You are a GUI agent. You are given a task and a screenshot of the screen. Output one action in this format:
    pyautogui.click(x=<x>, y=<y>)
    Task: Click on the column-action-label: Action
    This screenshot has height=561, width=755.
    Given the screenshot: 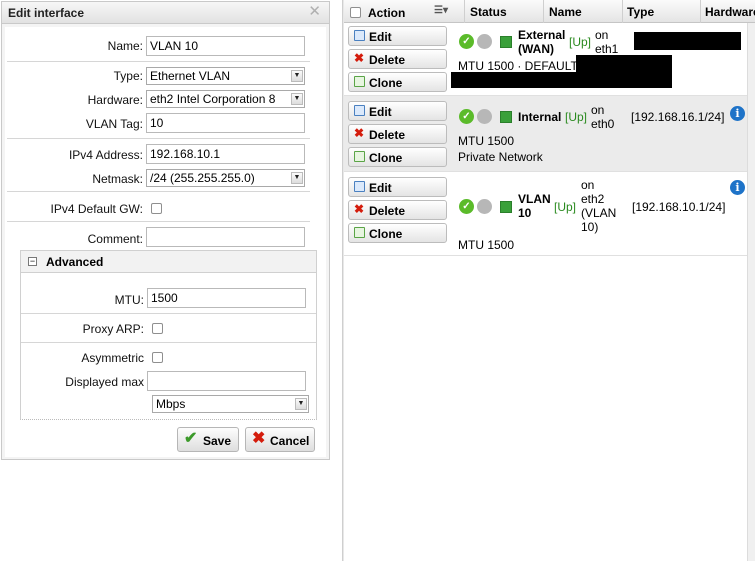 What is the action you would take?
    pyautogui.click(x=387, y=13)
    